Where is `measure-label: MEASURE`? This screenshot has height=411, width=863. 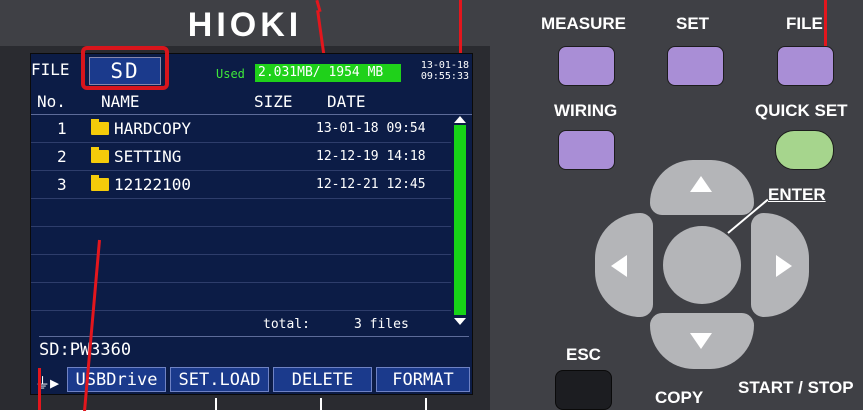 measure-label: MEASURE is located at coordinates (584, 23).